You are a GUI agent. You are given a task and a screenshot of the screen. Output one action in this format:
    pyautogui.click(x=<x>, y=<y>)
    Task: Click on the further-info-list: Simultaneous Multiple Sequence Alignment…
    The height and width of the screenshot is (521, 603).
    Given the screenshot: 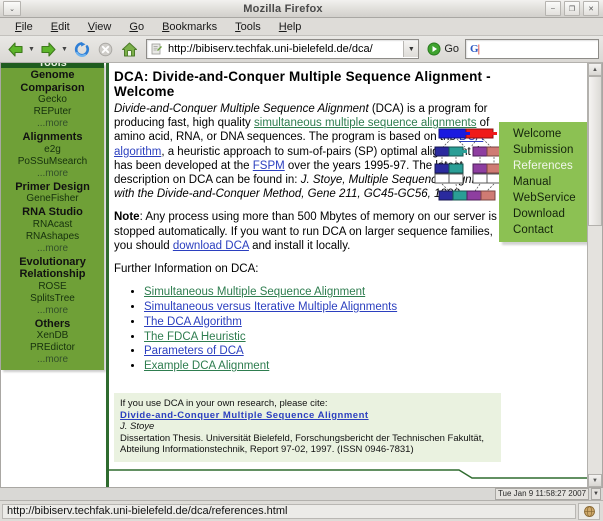 What is the action you would take?
    pyautogui.click(x=322, y=329)
    